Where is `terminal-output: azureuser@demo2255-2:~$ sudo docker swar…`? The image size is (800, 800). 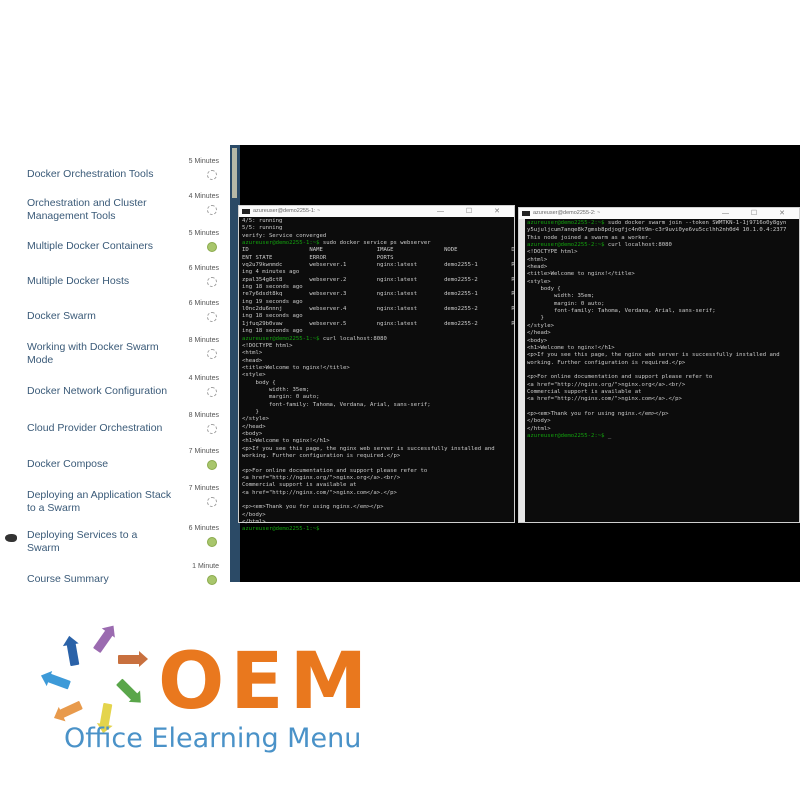 terminal-output: azureuser@demo2255-2:~$ sudo docker swar… is located at coordinates (659, 330).